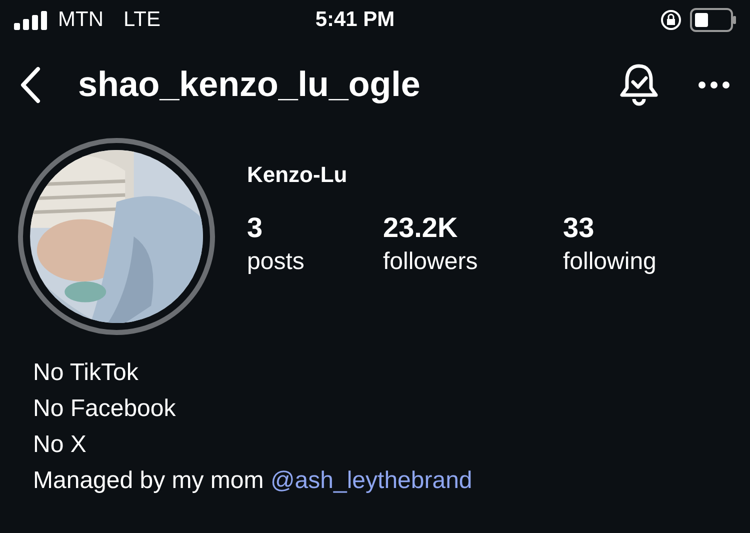 The image size is (750, 533). Describe the element at coordinates (255, 228) in the screenshot. I see `stat-count: 3` at that location.